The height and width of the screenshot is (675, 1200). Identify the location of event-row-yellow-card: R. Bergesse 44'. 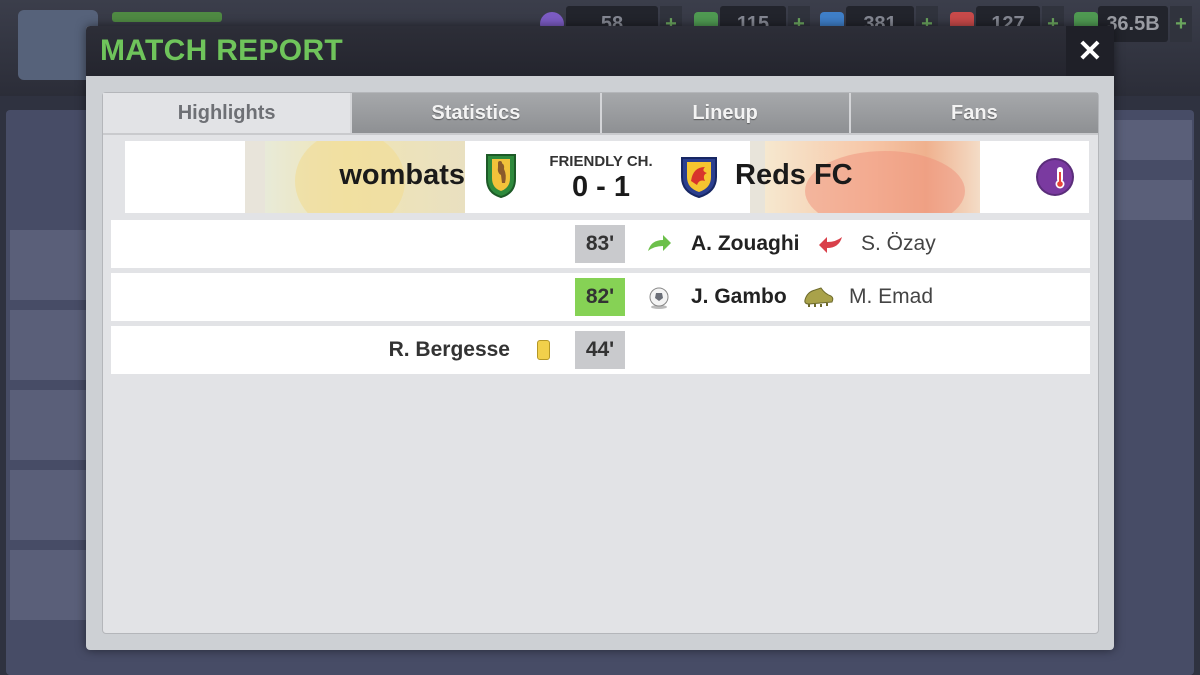
(600, 350).